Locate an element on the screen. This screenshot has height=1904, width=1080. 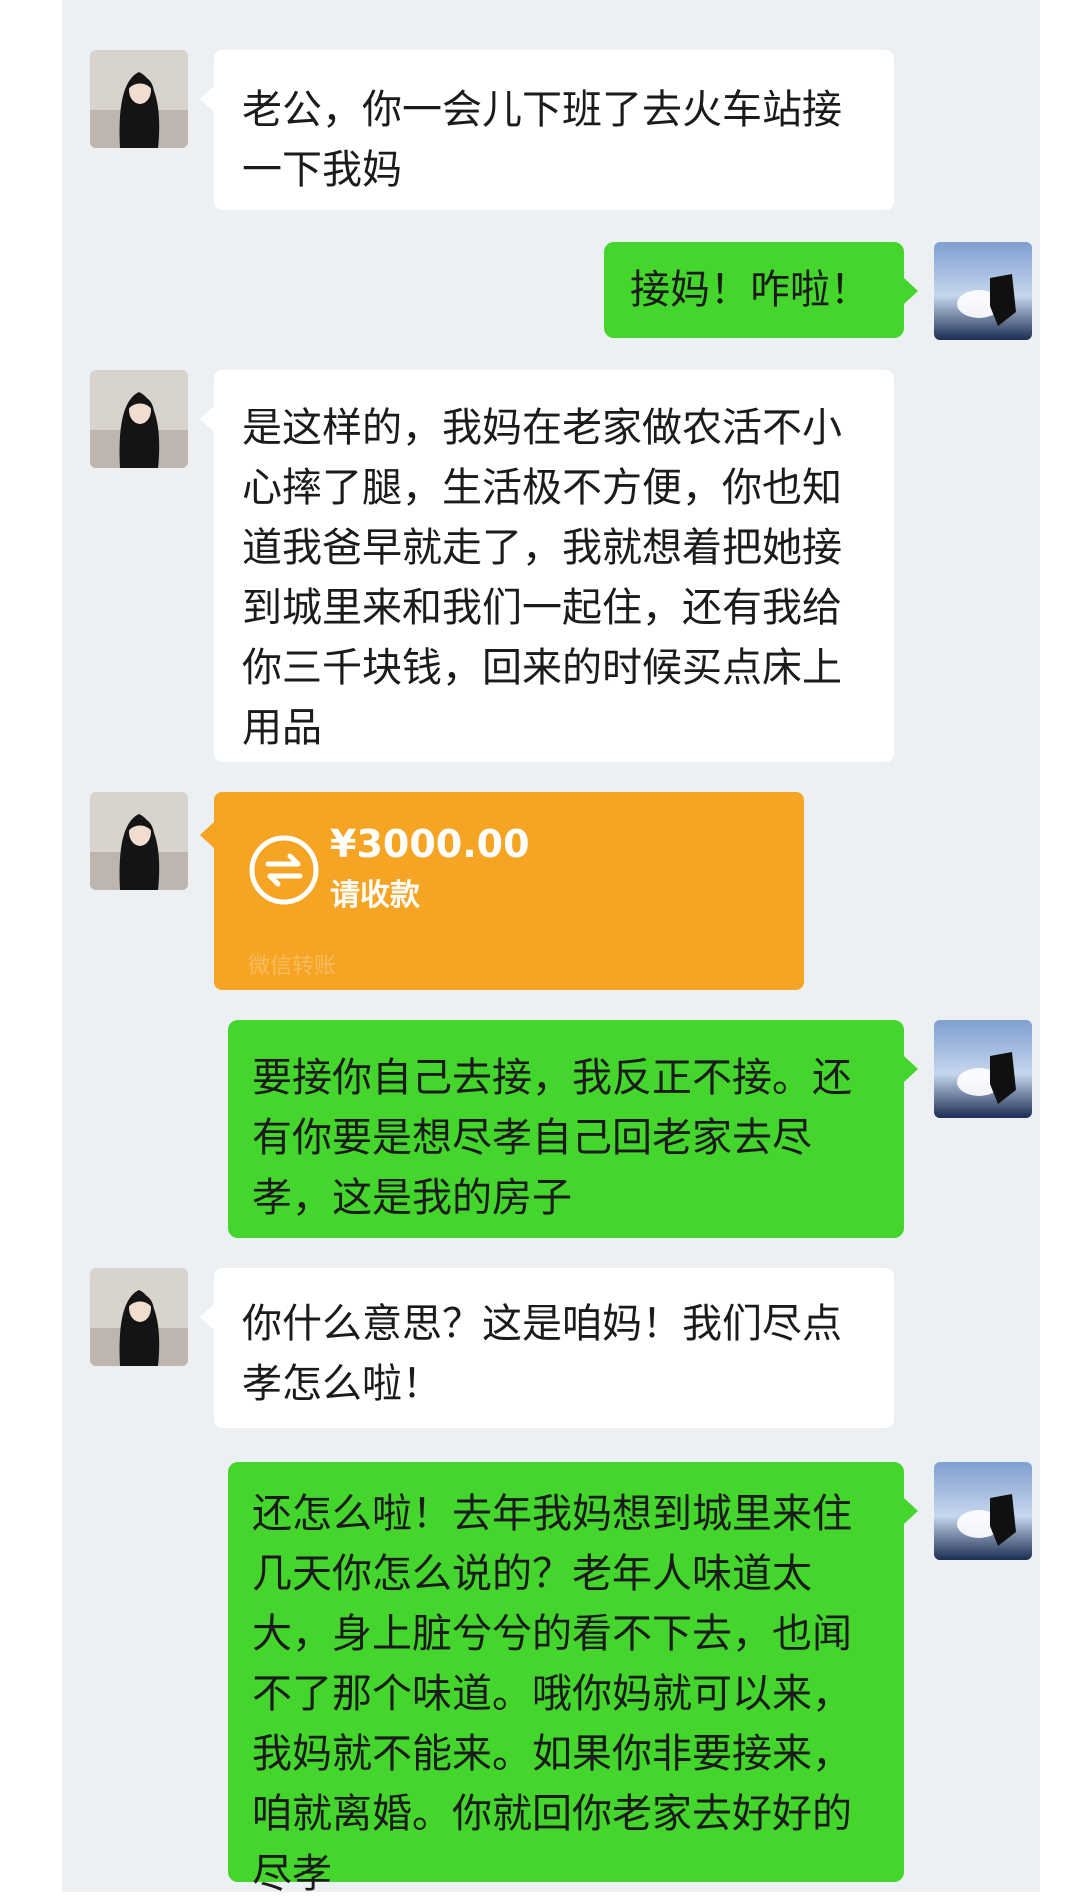
message-bubble-wife-3: 你什么意思？这是咱妈！我们尽点 孝怎么啦！ is located at coordinates (547, 1348).